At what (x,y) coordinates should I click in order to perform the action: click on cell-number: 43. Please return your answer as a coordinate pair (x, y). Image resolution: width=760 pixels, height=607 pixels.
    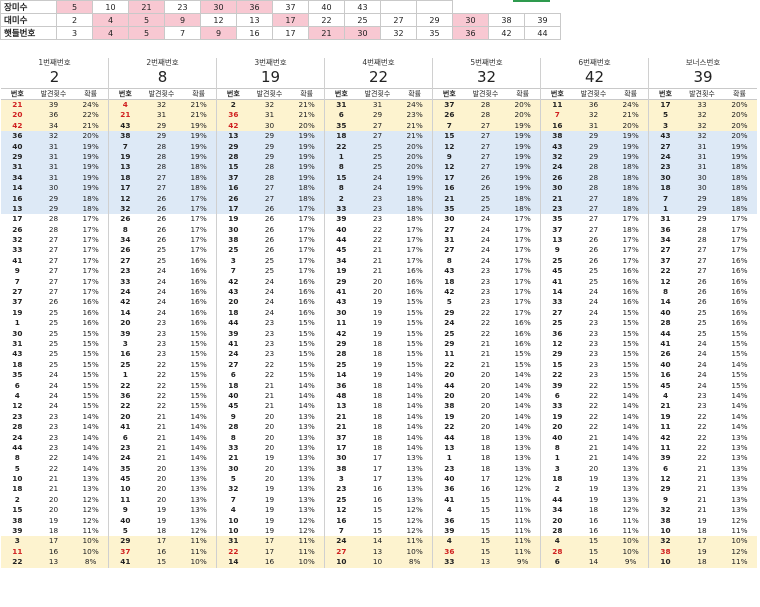
    Looking at the image, I should click on (341, 302).